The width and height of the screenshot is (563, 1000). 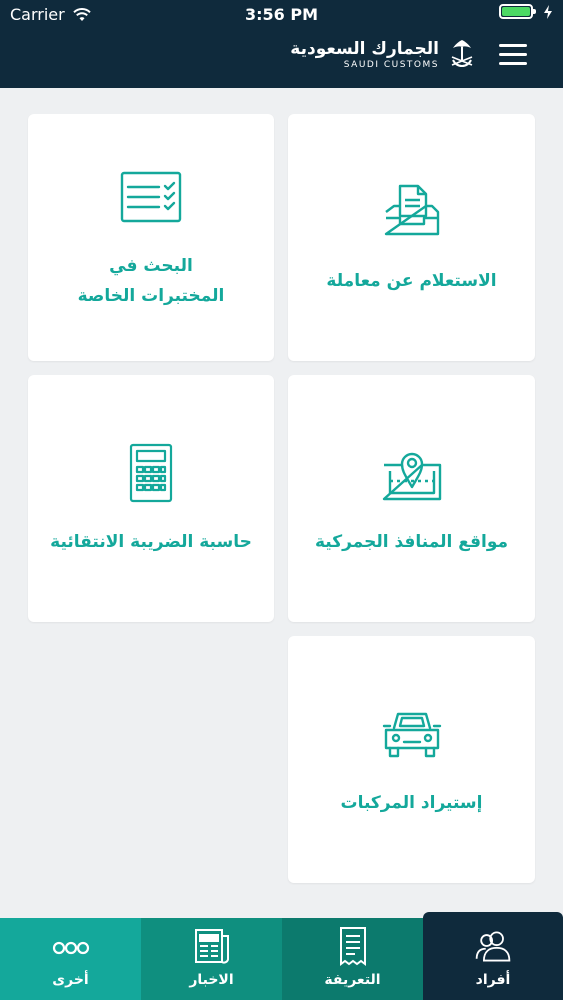 What do you see at coordinates (70, 959) in the screenshot?
I see `tab-other: أخرى` at bounding box center [70, 959].